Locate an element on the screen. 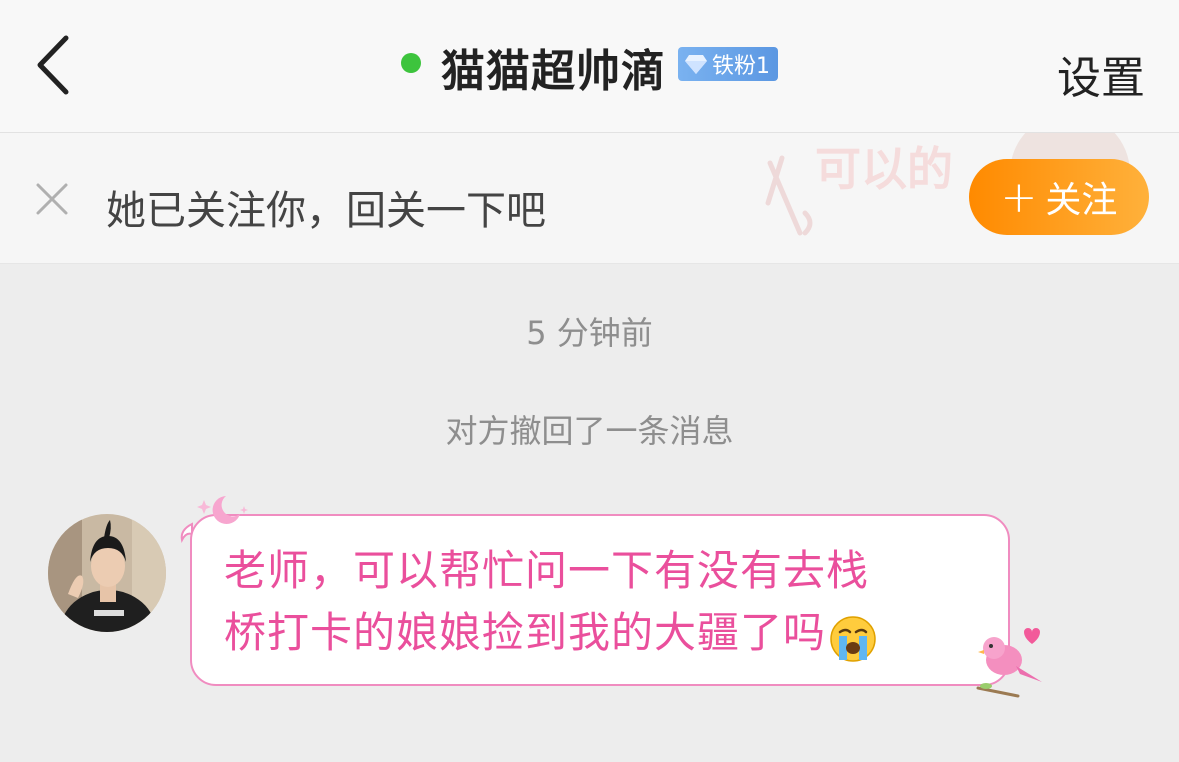 This screenshot has width=1179, height=762. bird-decoration-icon is located at coordinates (1009, 663).